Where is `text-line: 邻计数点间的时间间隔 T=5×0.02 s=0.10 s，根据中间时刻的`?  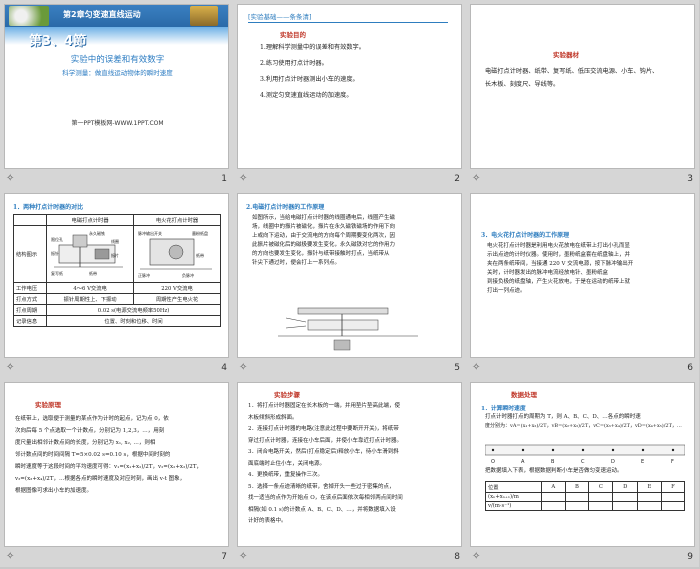 text-line: 邻计数点间的时间间隔 T=5×0.02 s=0.10 s，根据中间时刻的 is located at coordinates (93, 455).